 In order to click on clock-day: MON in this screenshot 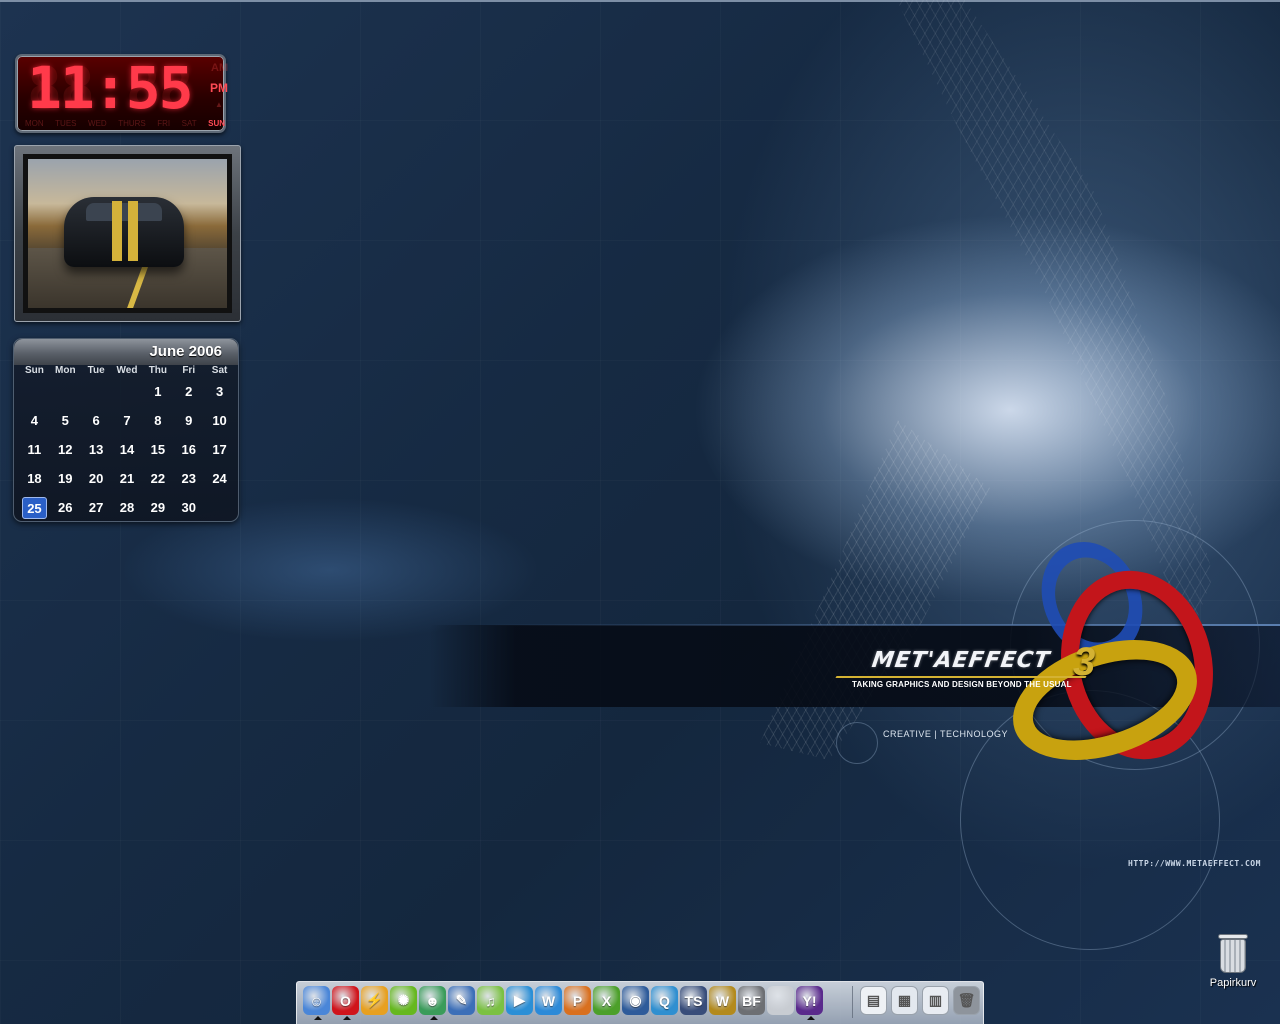, I will do `click(34, 123)`.